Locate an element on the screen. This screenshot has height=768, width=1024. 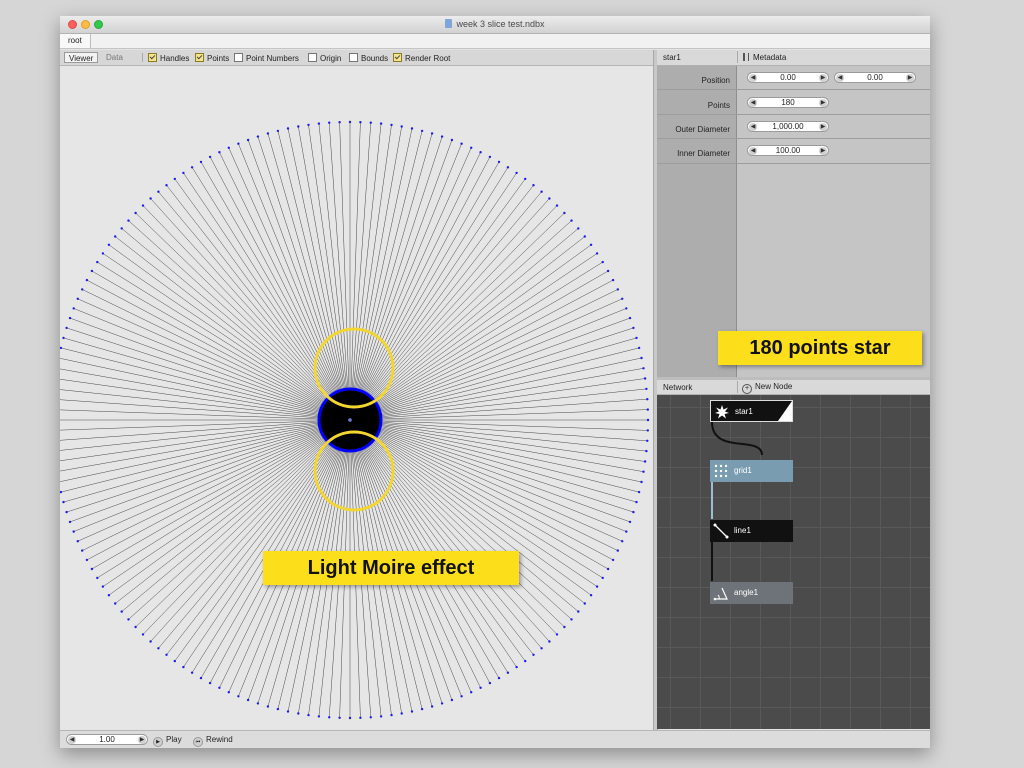
toggle-bounds: Bounds is located at coordinates (369, 58).